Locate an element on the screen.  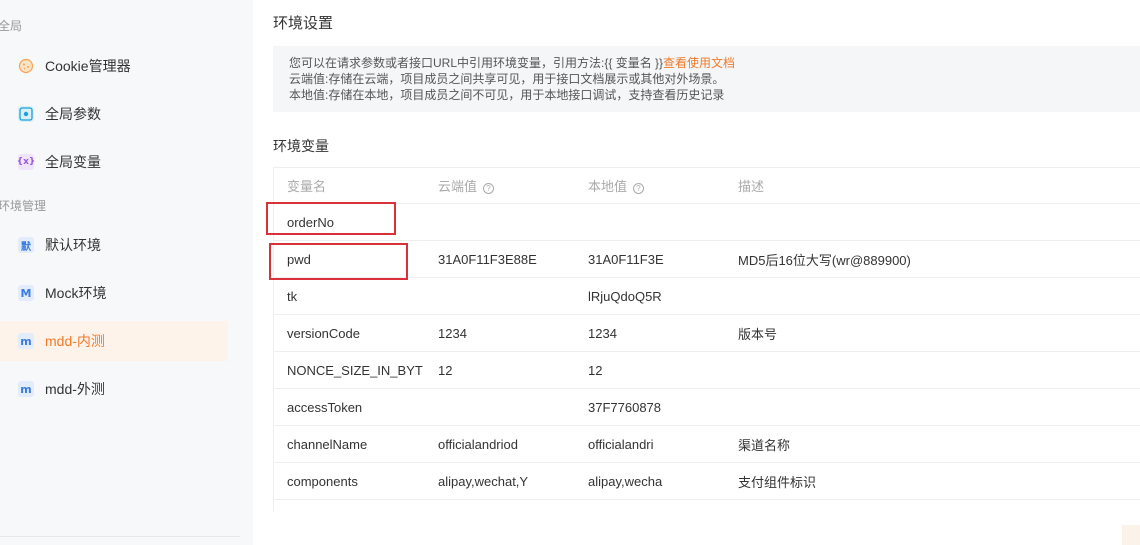
sidebar-item-global-params: 全局参数 is located at coordinates (114, 114).